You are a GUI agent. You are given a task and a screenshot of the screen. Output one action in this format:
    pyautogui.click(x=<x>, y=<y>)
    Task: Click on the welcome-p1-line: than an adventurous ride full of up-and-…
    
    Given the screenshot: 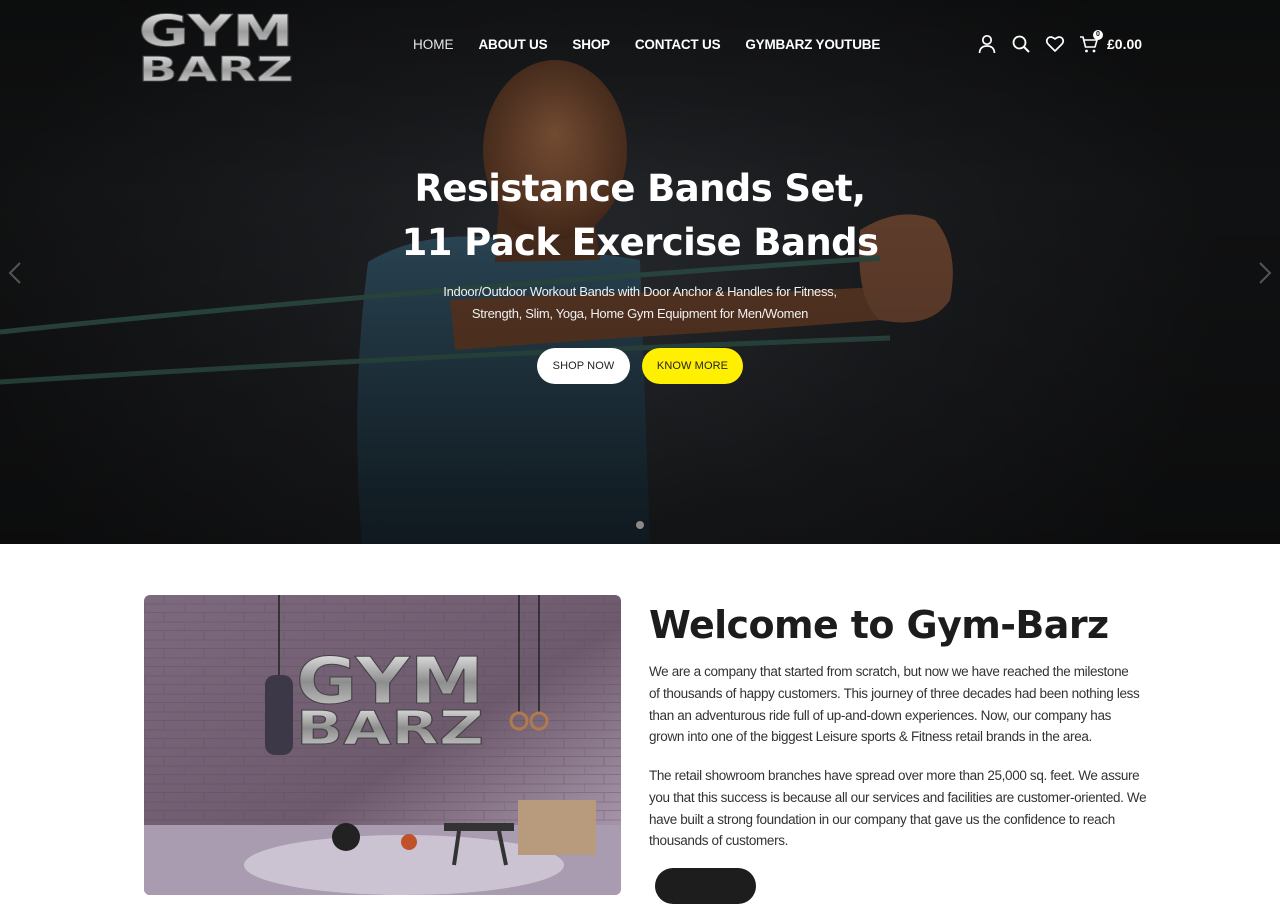 What is the action you would take?
    pyautogui.click(x=880, y=715)
    